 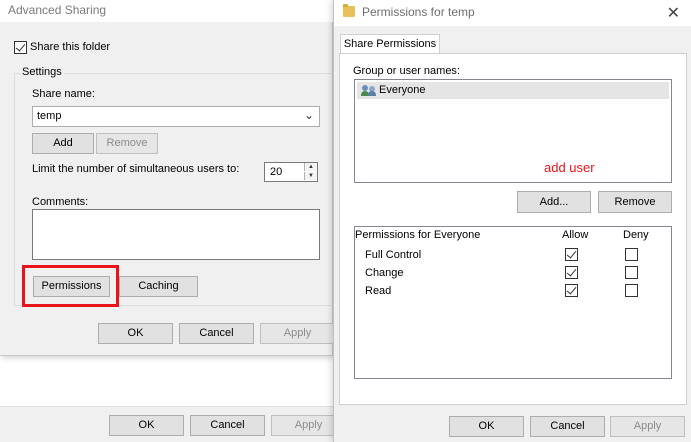 I want to click on spin-down-icon: ▼, so click(x=310, y=176).